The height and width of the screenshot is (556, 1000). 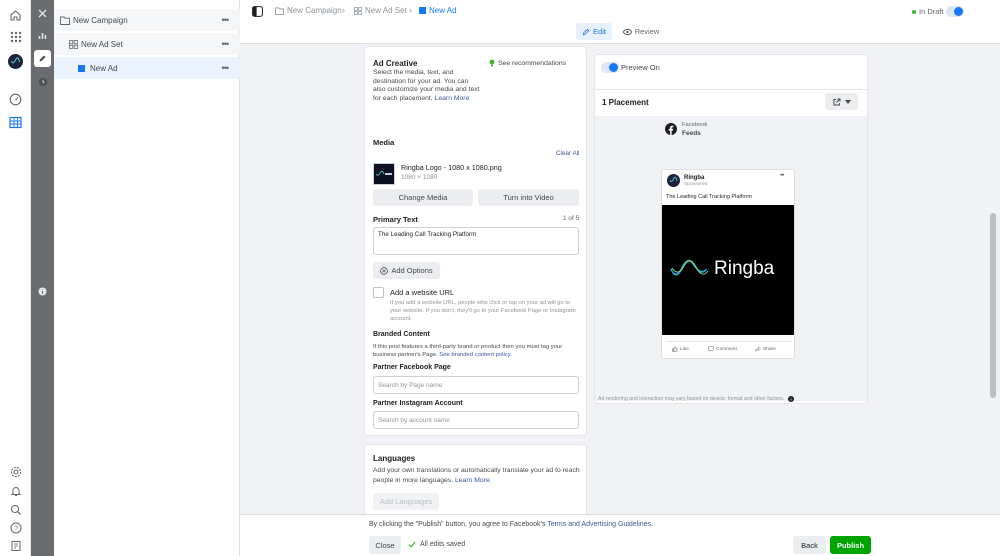 What do you see at coordinates (378, 292) in the screenshot?
I see `website-url-checkbox` at bounding box center [378, 292].